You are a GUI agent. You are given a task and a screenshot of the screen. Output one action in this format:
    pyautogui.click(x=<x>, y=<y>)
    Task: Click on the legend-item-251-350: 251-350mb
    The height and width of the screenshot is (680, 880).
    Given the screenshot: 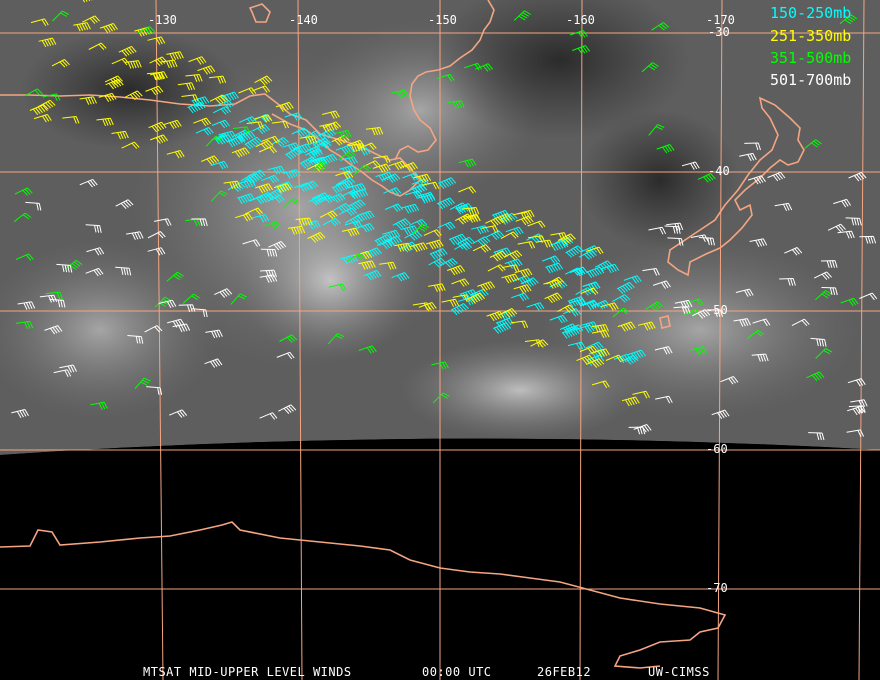 What is the action you would take?
    pyautogui.click(x=810, y=36)
    